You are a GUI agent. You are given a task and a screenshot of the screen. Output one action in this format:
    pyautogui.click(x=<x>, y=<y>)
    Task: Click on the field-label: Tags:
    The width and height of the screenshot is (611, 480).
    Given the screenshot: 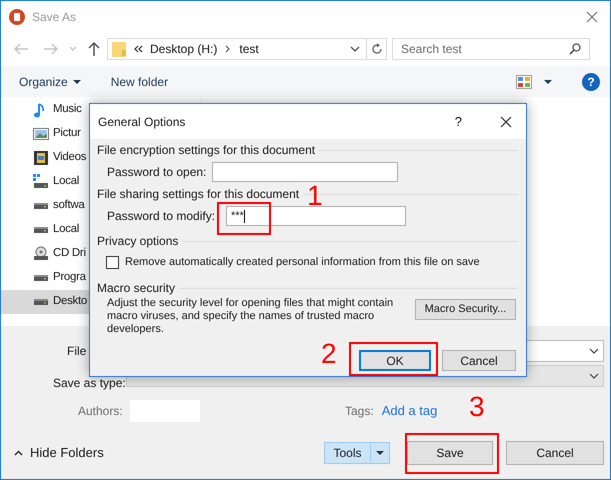 What is the action you would take?
    pyautogui.click(x=359, y=411)
    